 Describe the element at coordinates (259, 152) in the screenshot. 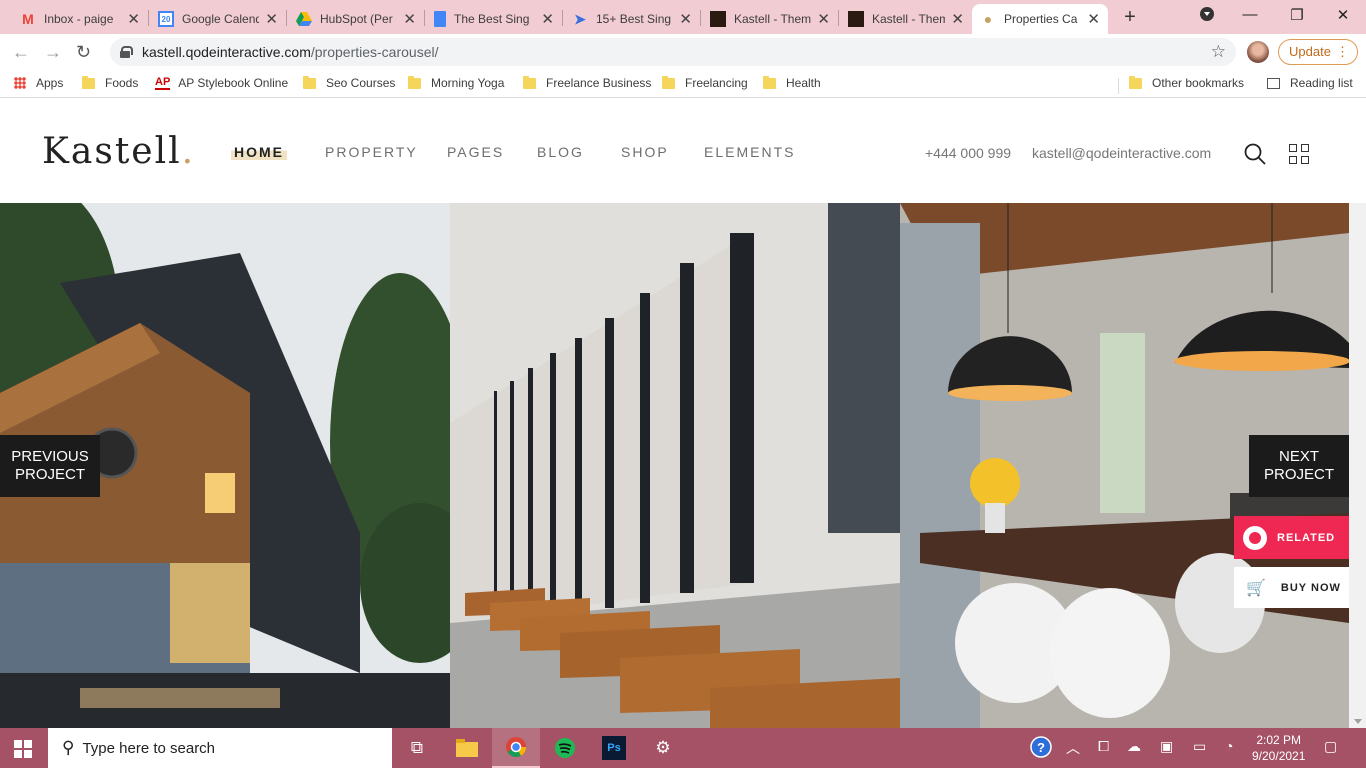

I see `nav-home: HOME` at that location.